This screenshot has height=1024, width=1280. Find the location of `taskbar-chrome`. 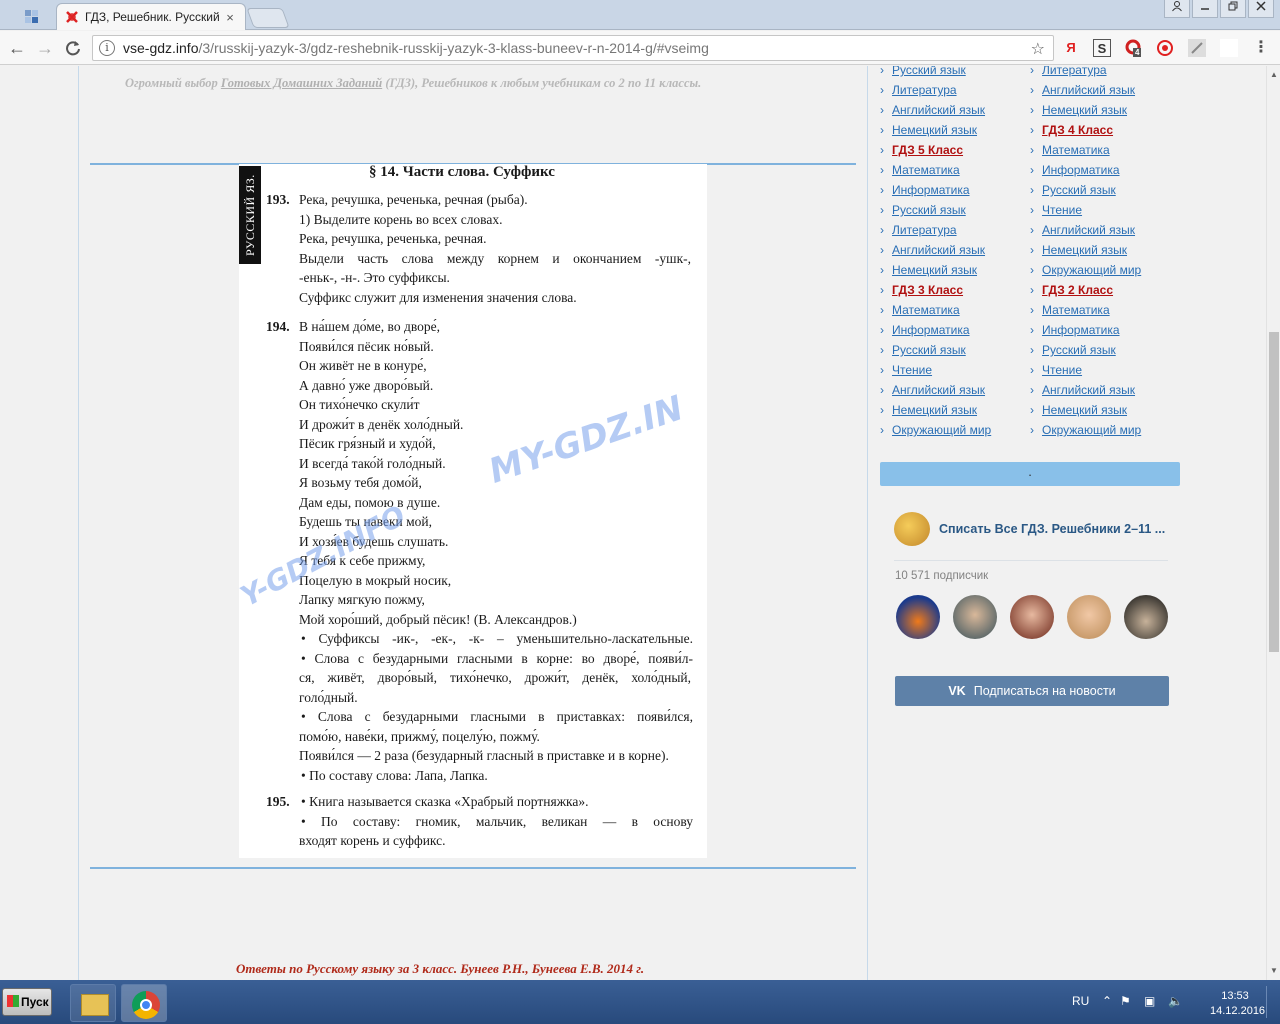

taskbar-chrome is located at coordinates (144, 1003).